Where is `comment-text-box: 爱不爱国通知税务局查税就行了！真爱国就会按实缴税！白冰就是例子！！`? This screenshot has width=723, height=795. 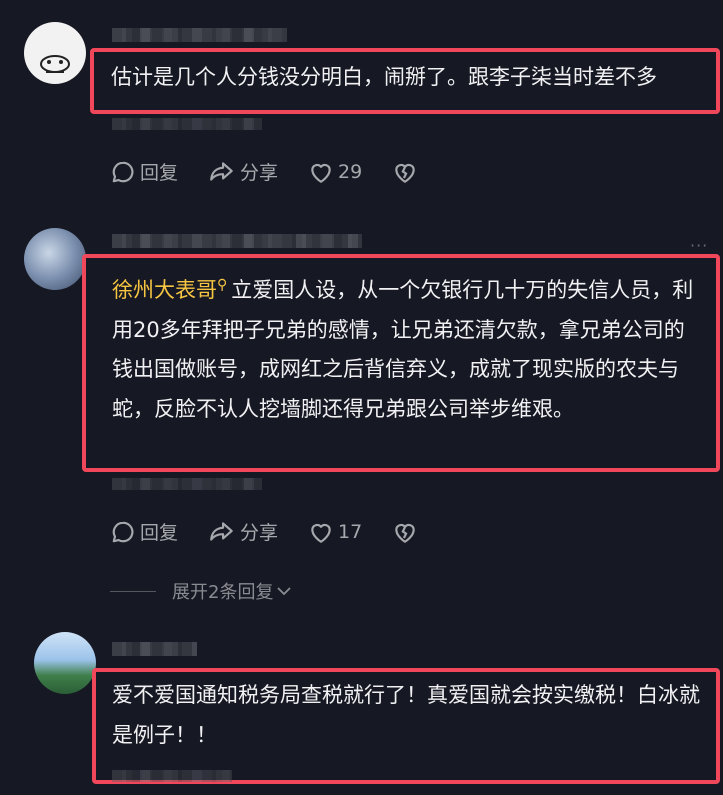 comment-text-box: 爱不爱国通知税务局查税就行了！真爱国就会按实缴税！白冰就是例子！！ is located at coordinates (406, 726).